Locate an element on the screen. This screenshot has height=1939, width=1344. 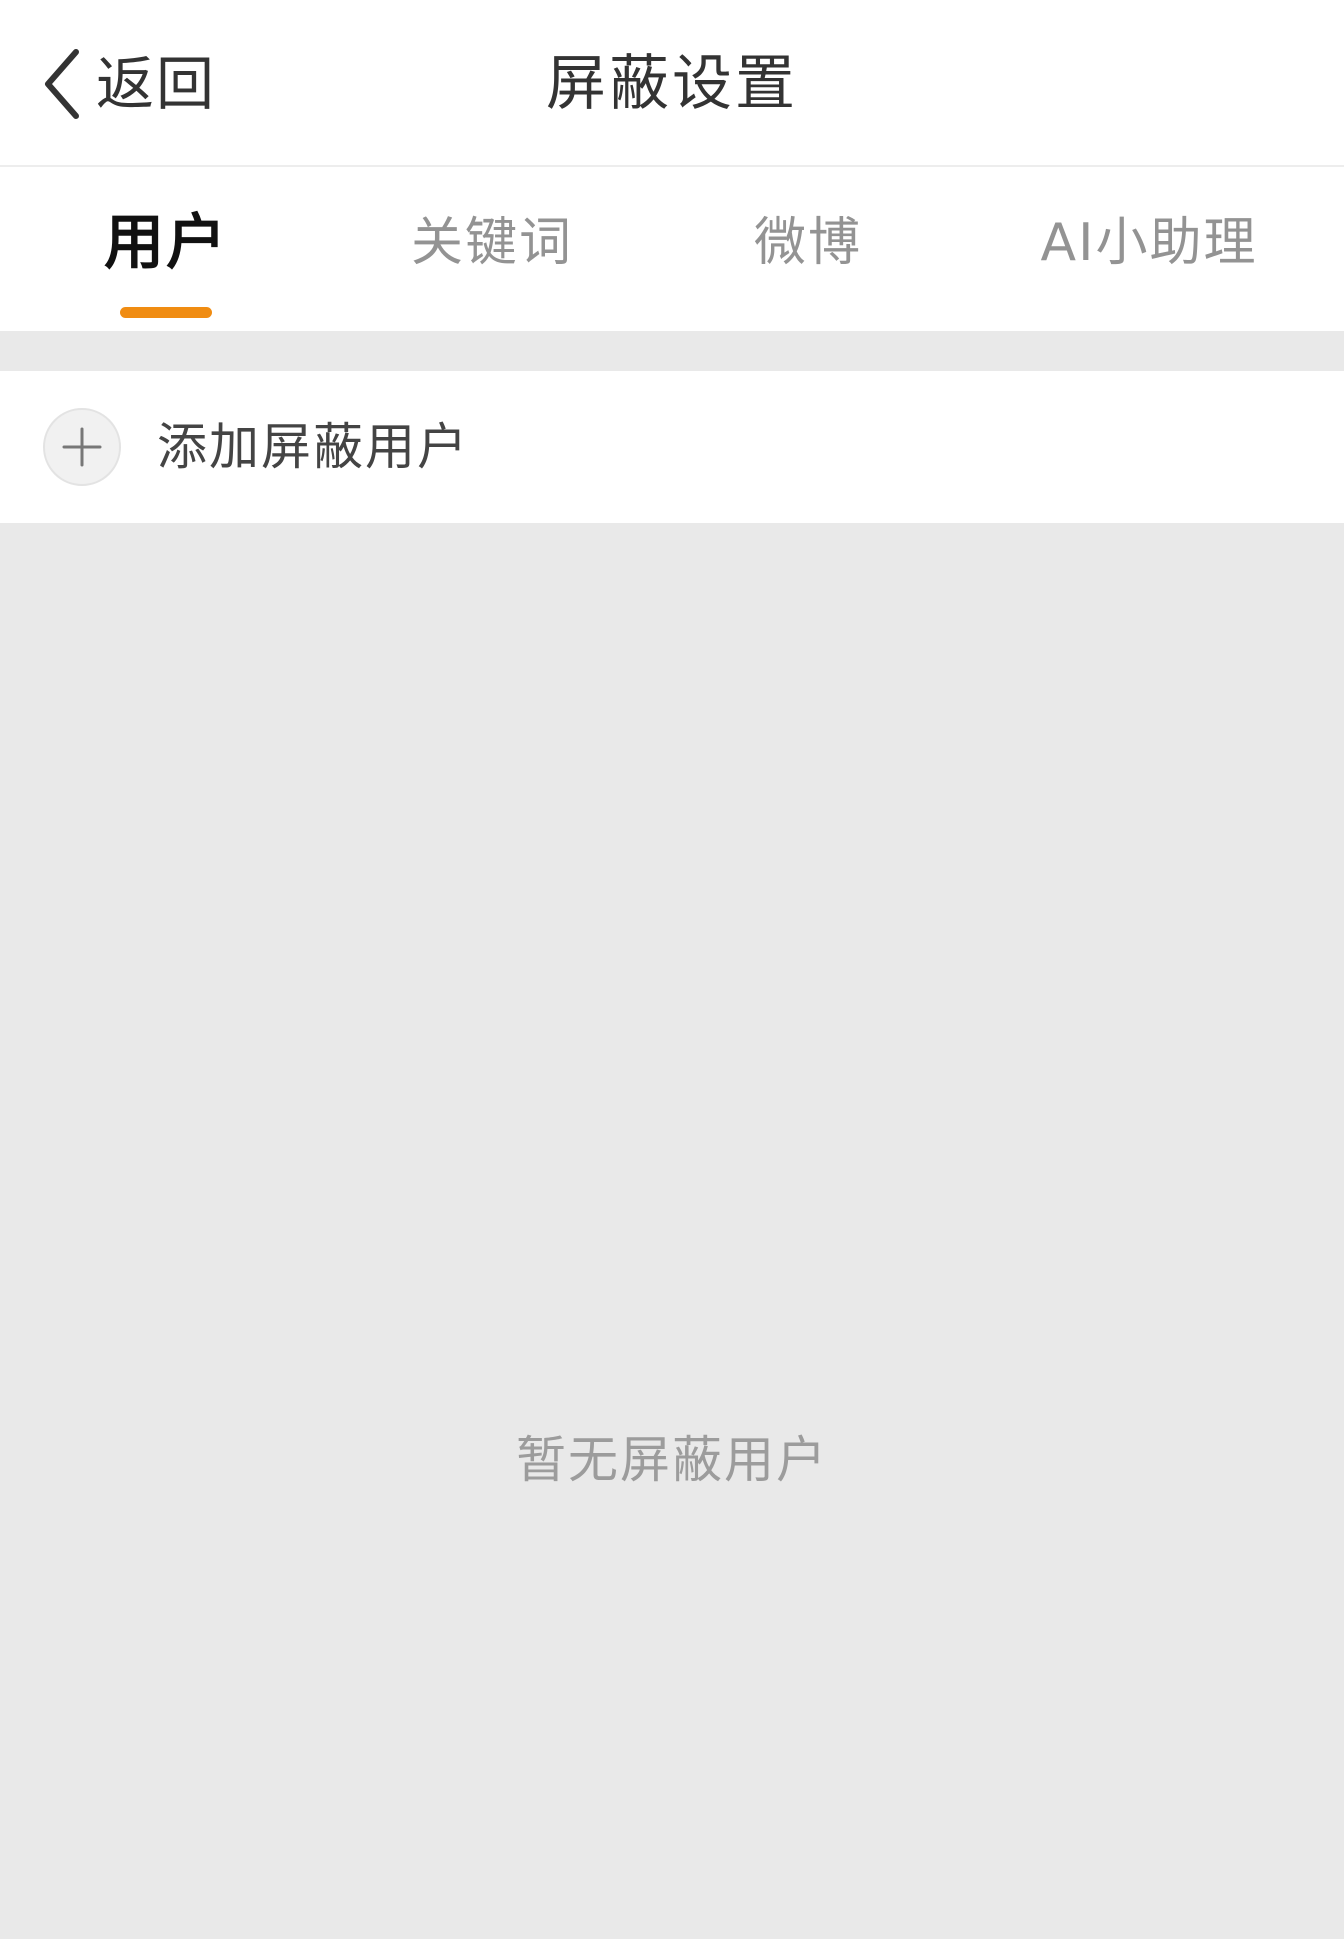
add-blocked-user-label: 添加屏蔽用户 is located at coordinates (313, 447).